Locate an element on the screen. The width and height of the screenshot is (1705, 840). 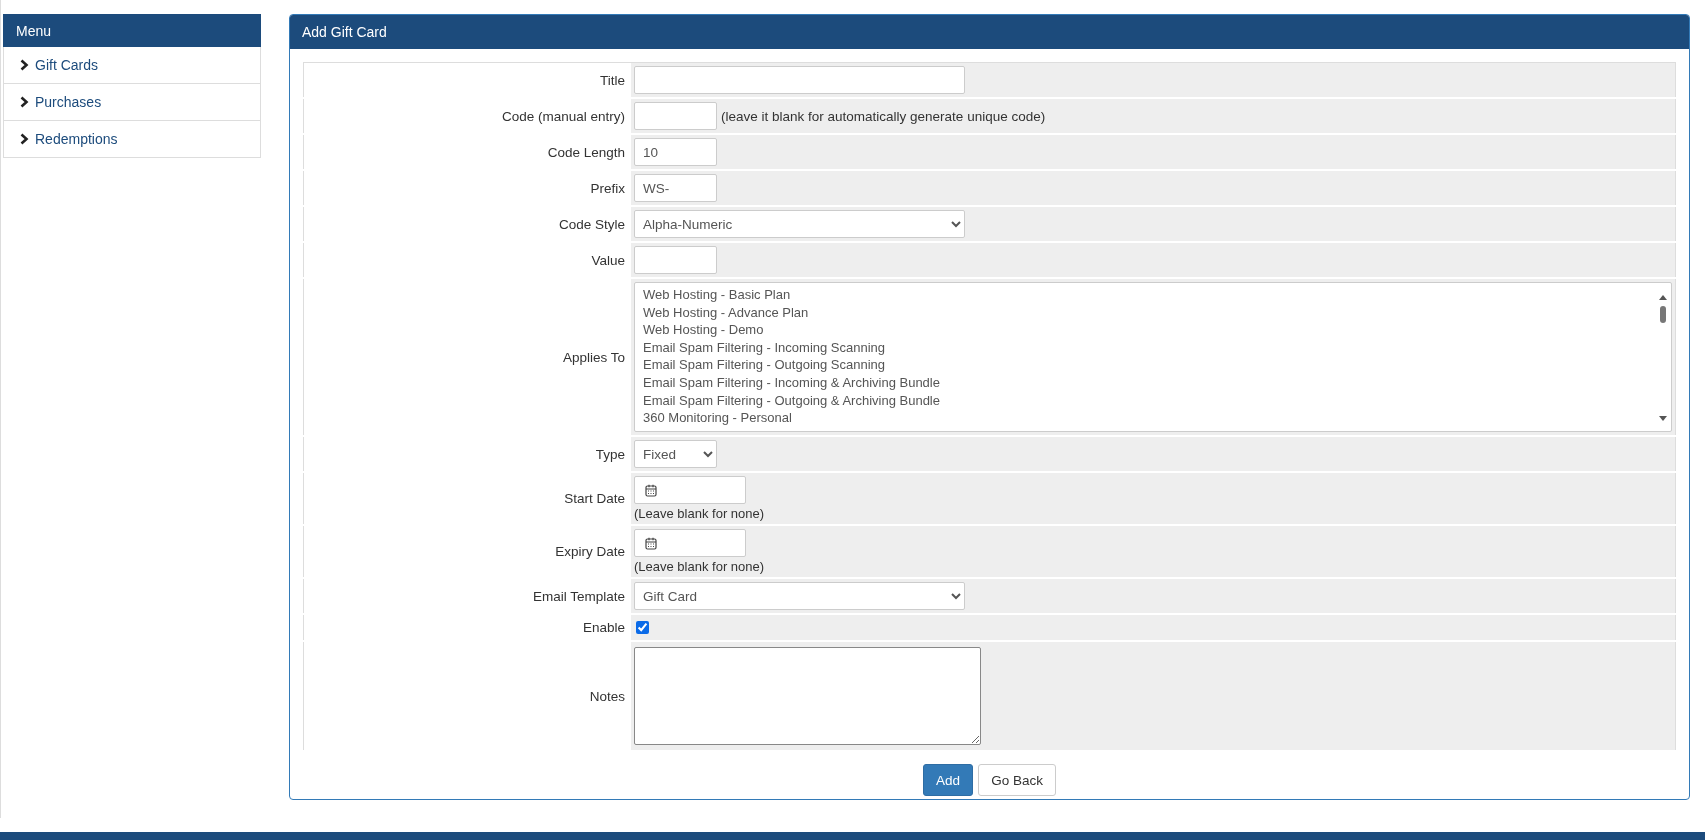
back-button: Go Back is located at coordinates (1017, 780).